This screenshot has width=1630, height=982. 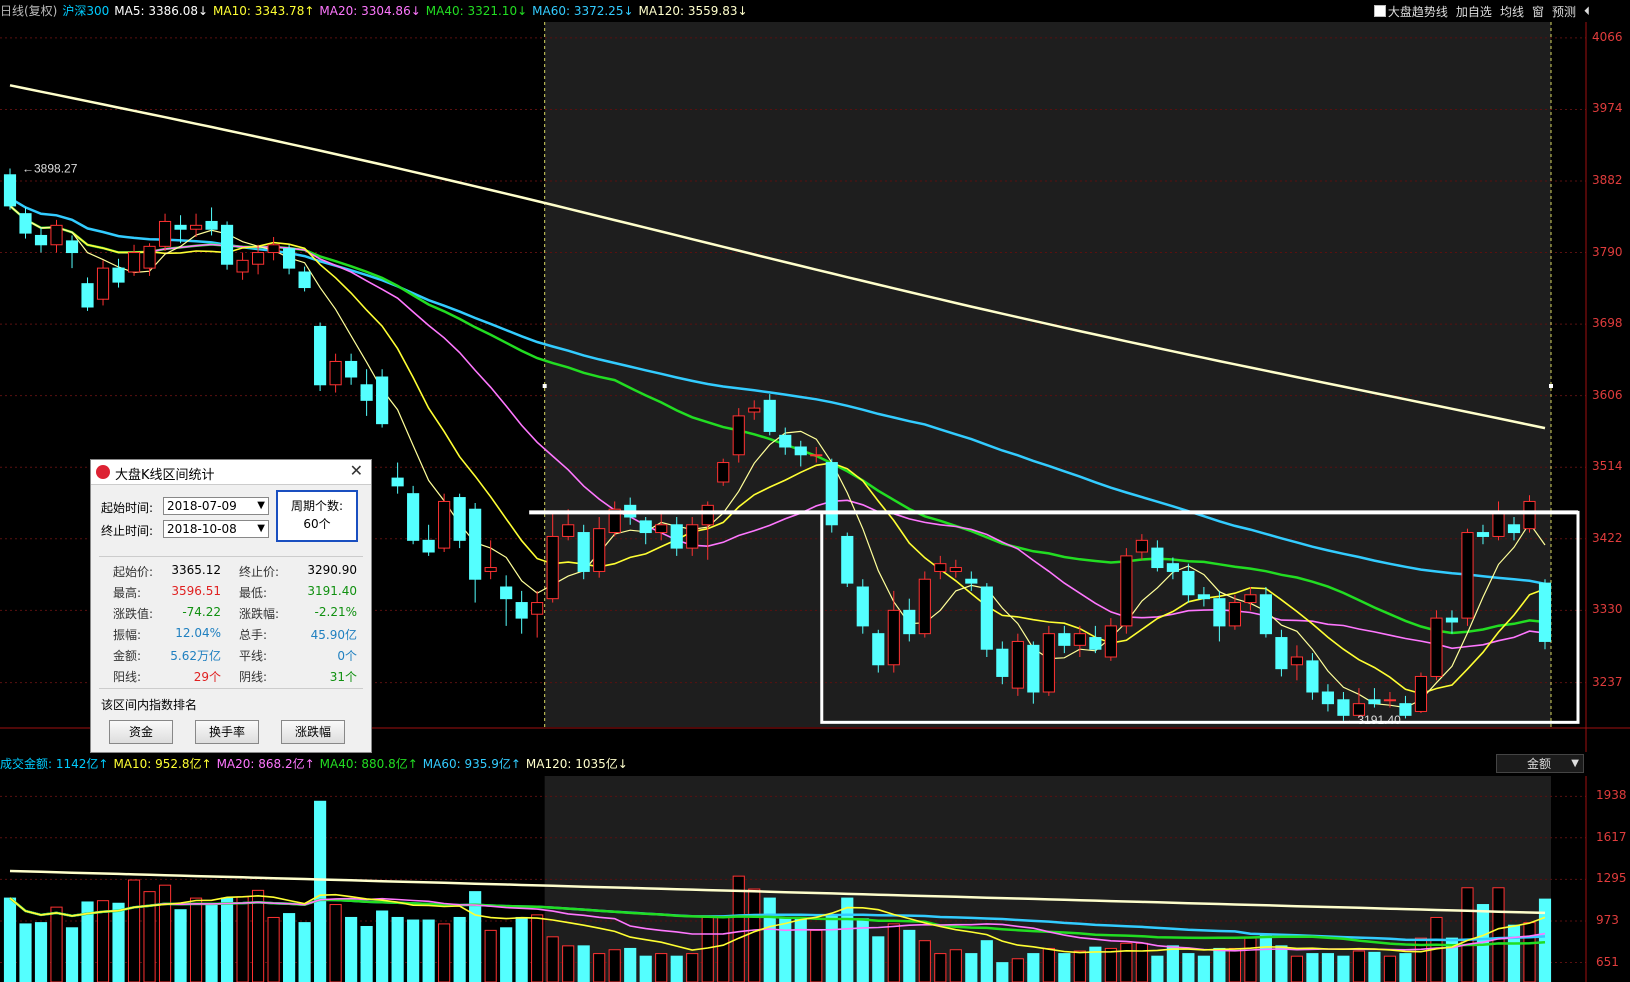 What do you see at coordinates (356, 470) in the screenshot?
I see `close-icon: ✕` at bounding box center [356, 470].